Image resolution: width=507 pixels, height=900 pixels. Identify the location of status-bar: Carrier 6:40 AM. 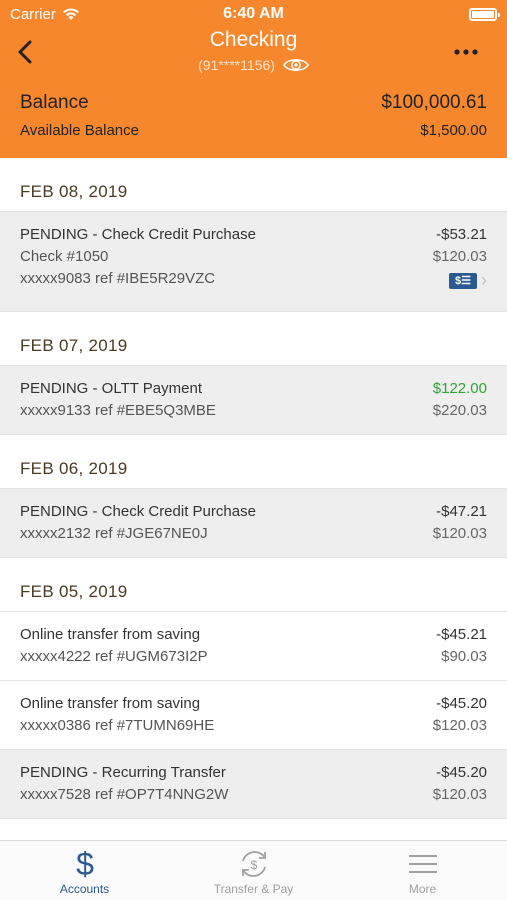
(253, 14).